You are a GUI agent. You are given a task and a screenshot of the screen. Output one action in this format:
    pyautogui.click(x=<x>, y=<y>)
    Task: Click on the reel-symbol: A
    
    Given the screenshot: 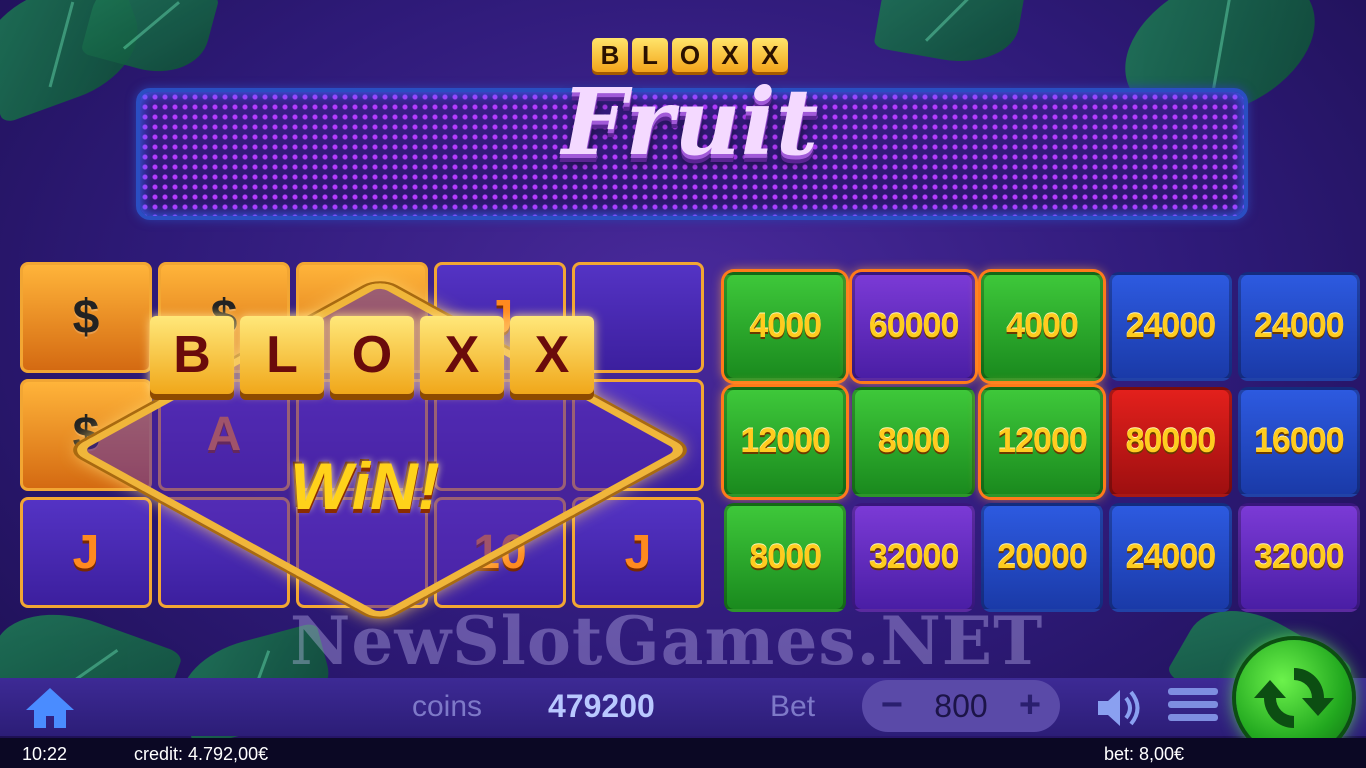 What is the action you would take?
    pyautogui.click(x=224, y=435)
    